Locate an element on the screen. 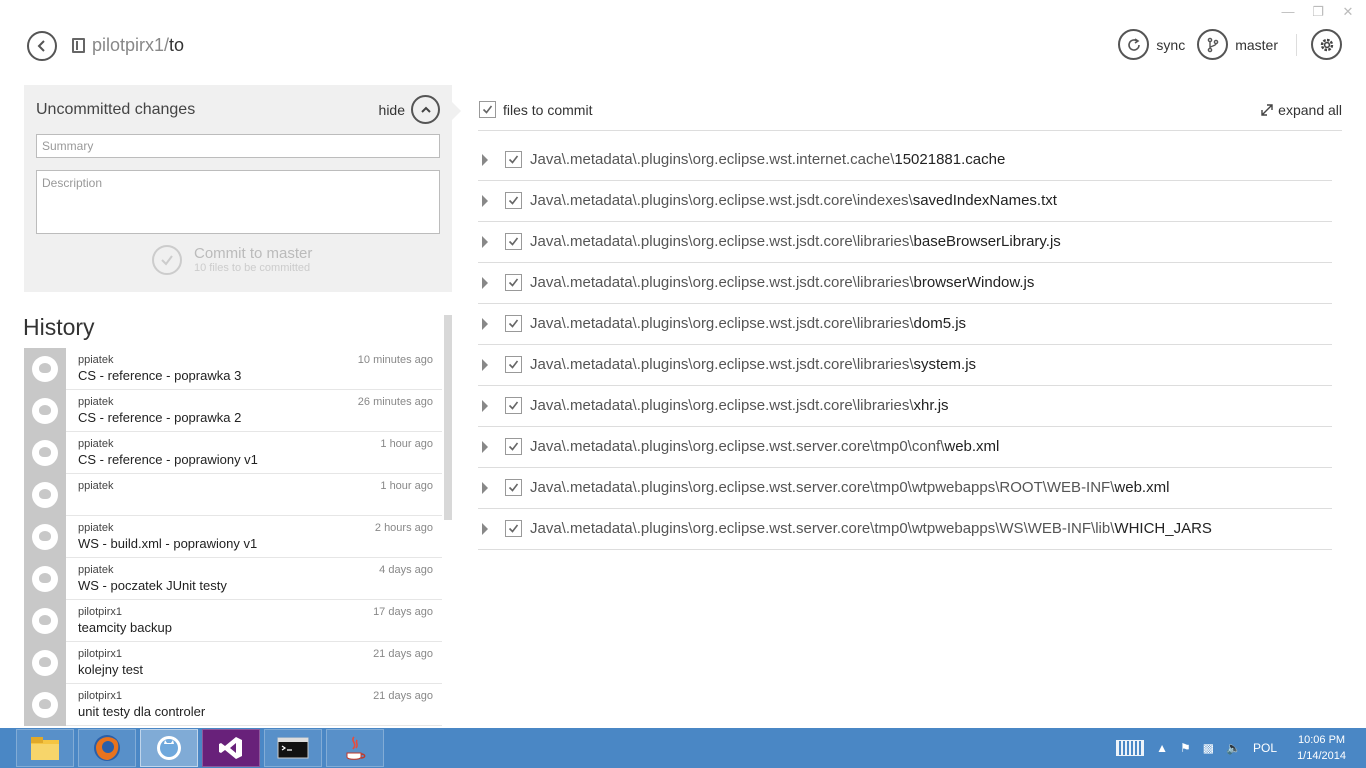 Image resolution: width=1366 pixels, height=768 pixels. clock: 10:06 PM 1/14/2014 is located at coordinates (1321, 748).